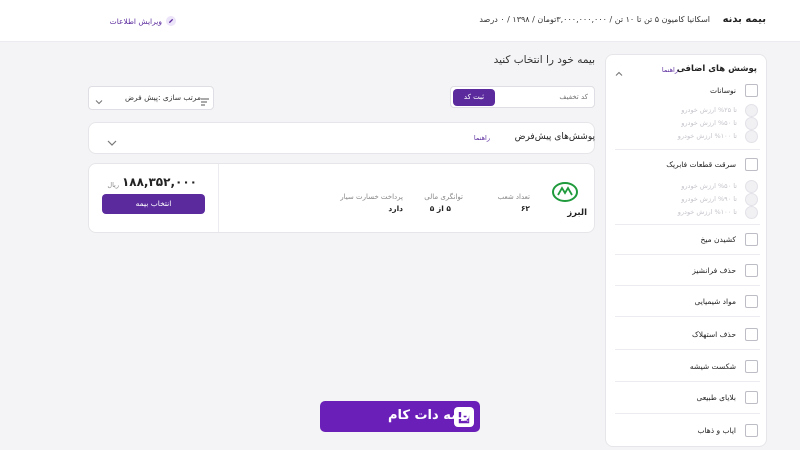 This screenshot has height=450, width=800. Describe the element at coordinates (205, 99) in the screenshot. I see `sort-lines-icon` at that location.